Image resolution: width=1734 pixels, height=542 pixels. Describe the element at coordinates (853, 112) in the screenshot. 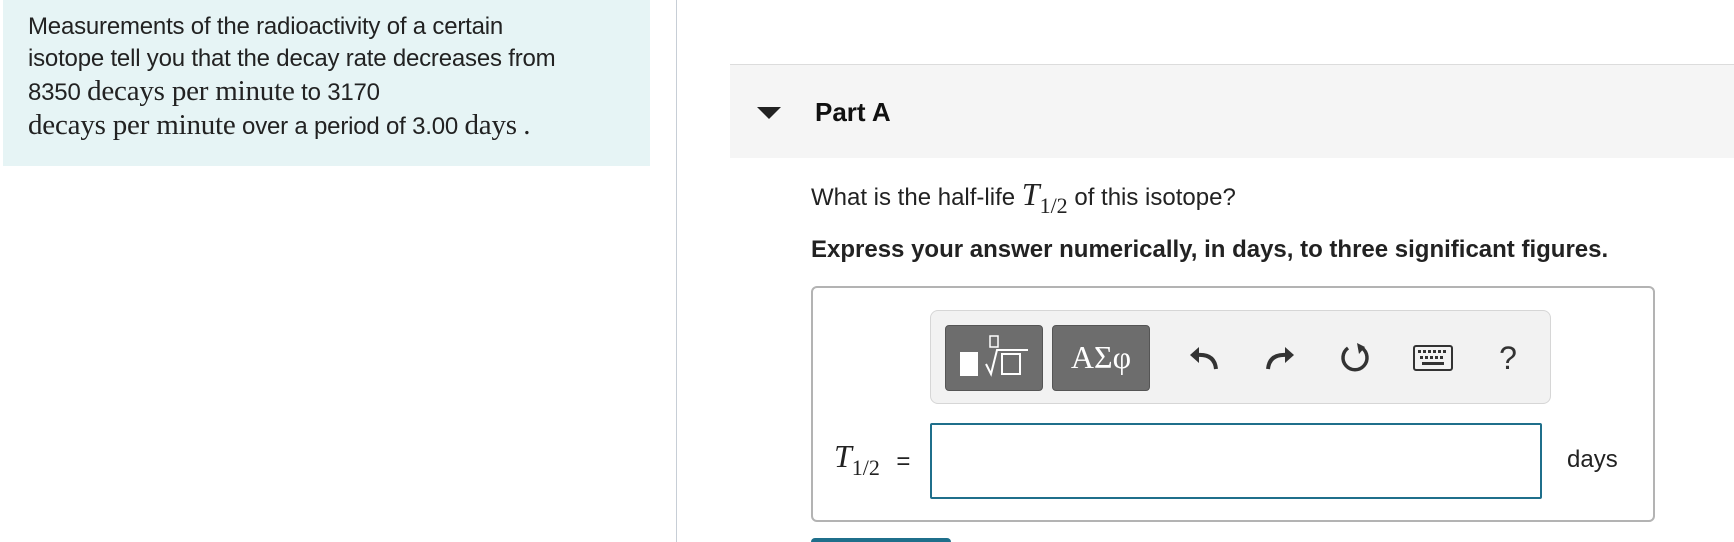

I see `part-title: Part A` at that location.